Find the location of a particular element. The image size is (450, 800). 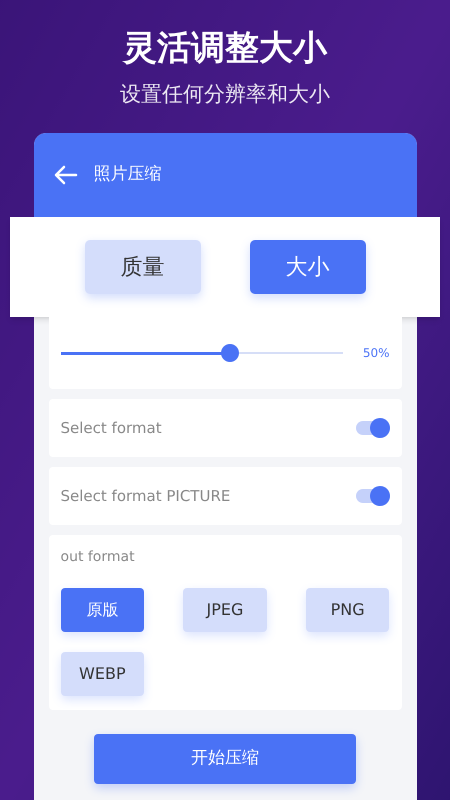

subheadline: 设置任何分辨率和大小 is located at coordinates (225, 94).